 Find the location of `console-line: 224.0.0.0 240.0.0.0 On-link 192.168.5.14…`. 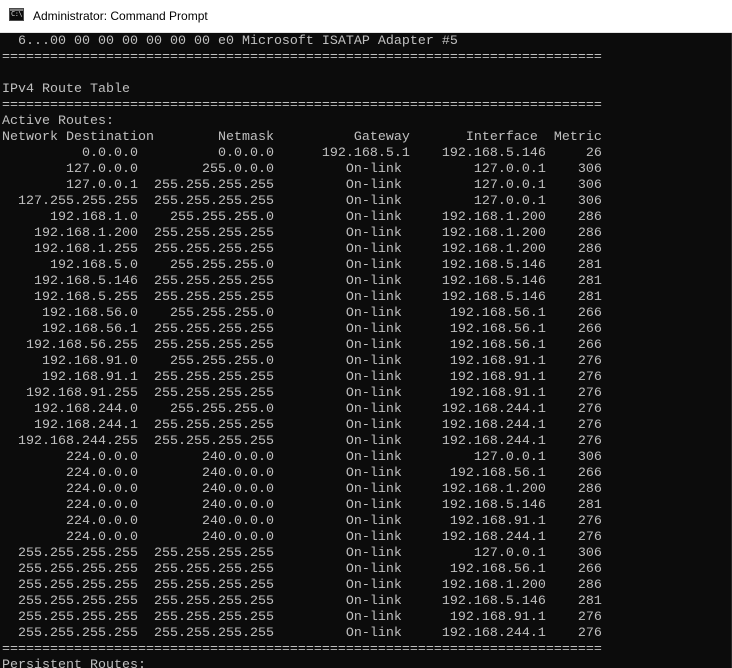

console-line: 224.0.0.0 240.0.0.0 On-link 192.168.5.14… is located at coordinates (302, 505).